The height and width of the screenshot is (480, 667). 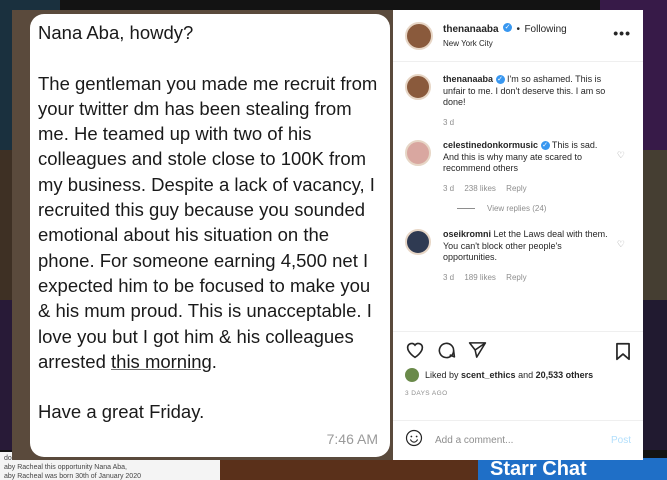 I want to click on header-username: thenanaaba, so click(x=471, y=29).